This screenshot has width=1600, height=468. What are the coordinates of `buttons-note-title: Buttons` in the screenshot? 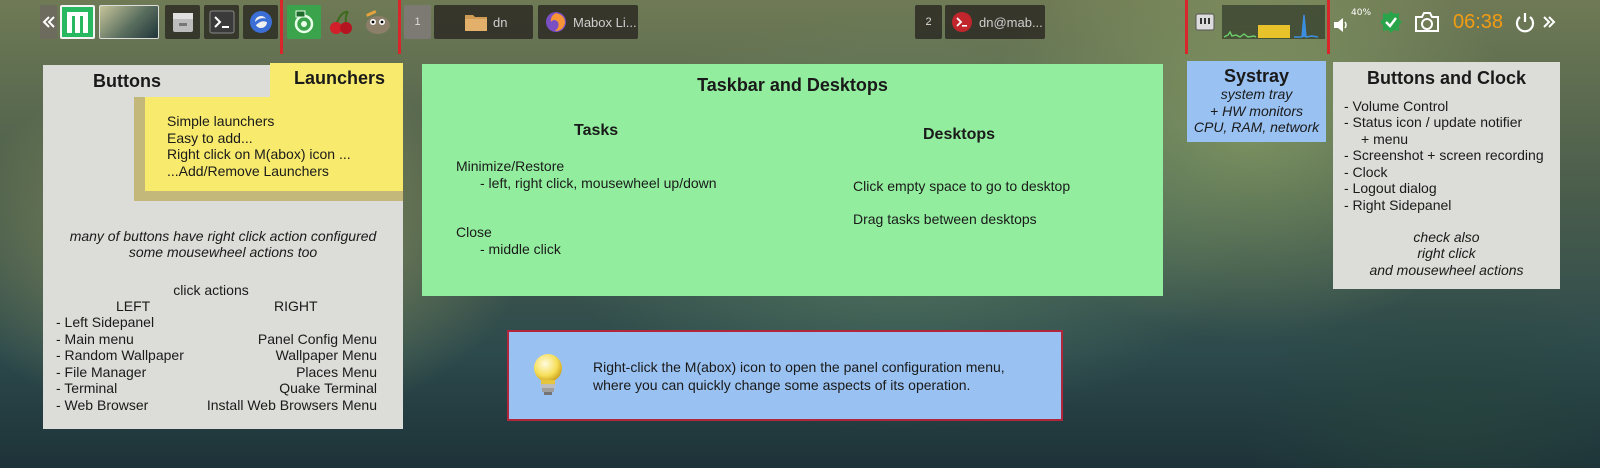 It's located at (127, 81).